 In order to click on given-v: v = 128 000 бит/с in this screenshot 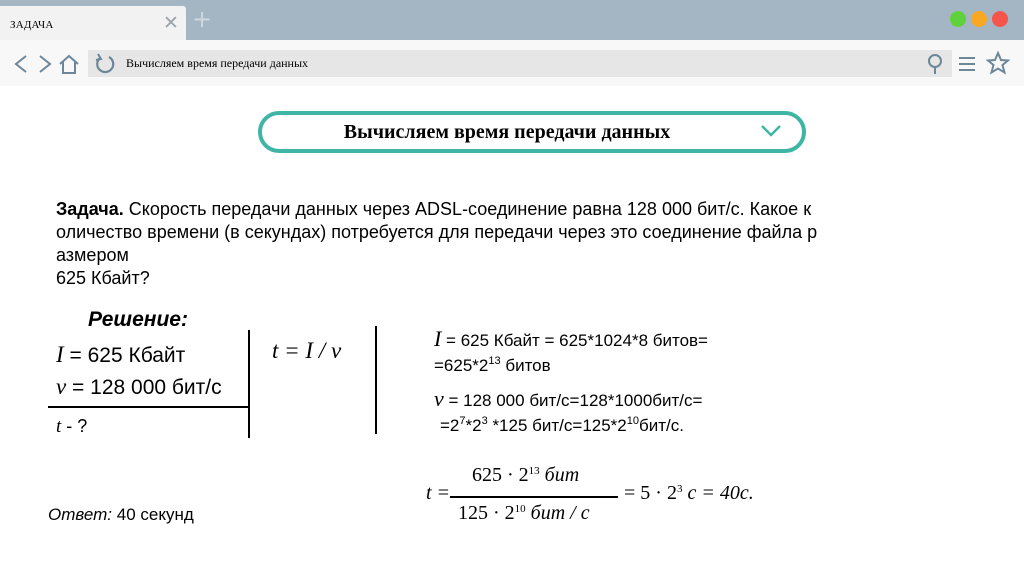, I will do `click(139, 387)`.